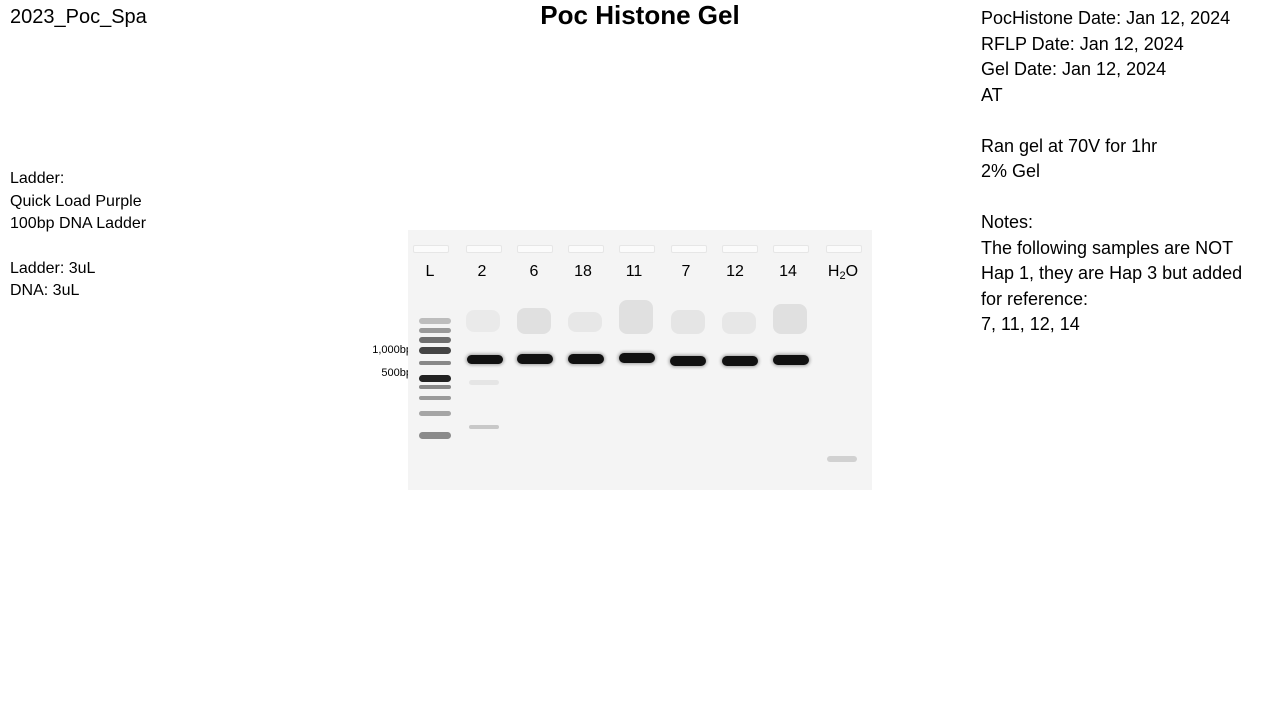 The width and height of the screenshot is (1280, 720). What do you see at coordinates (1035, 298) in the screenshot?
I see `notes-line-3: for reference:` at bounding box center [1035, 298].